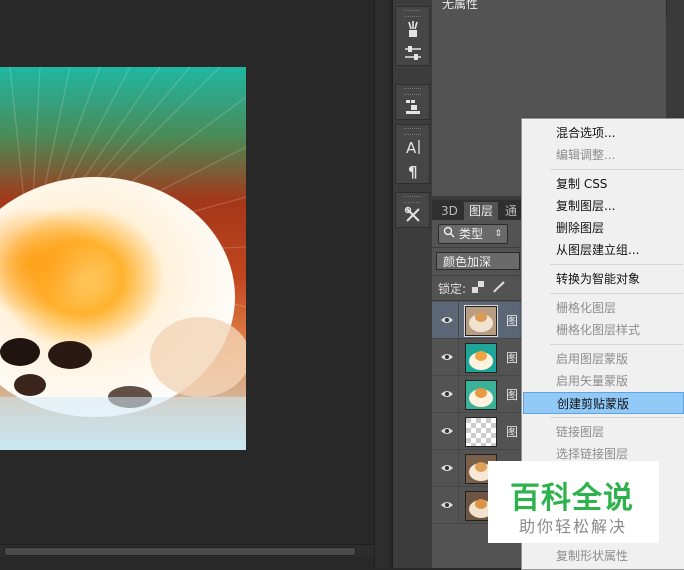  I want to click on menu-item-create-clipping-mask: 创建剪贴蒙版, so click(603, 403).